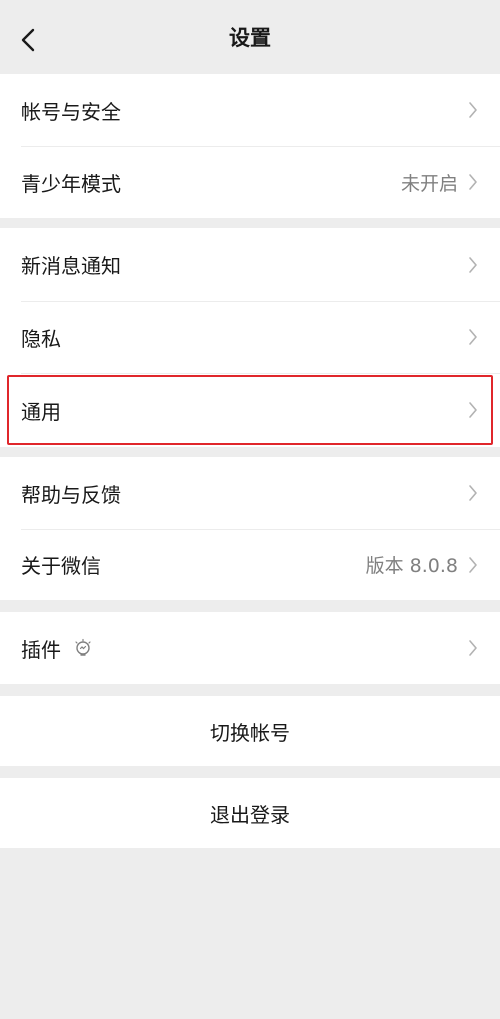 The width and height of the screenshot is (500, 1019). What do you see at coordinates (71, 111) in the screenshot?
I see `item-label: 帐号与安全` at bounding box center [71, 111].